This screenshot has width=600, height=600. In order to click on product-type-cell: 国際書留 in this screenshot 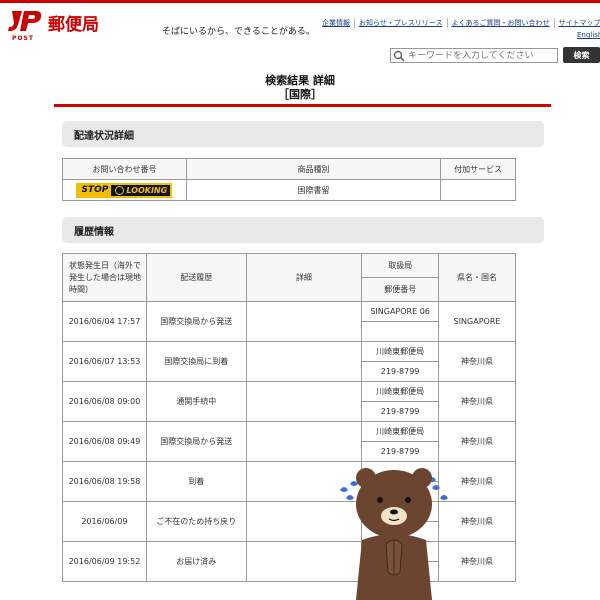, I will do `click(313, 190)`.